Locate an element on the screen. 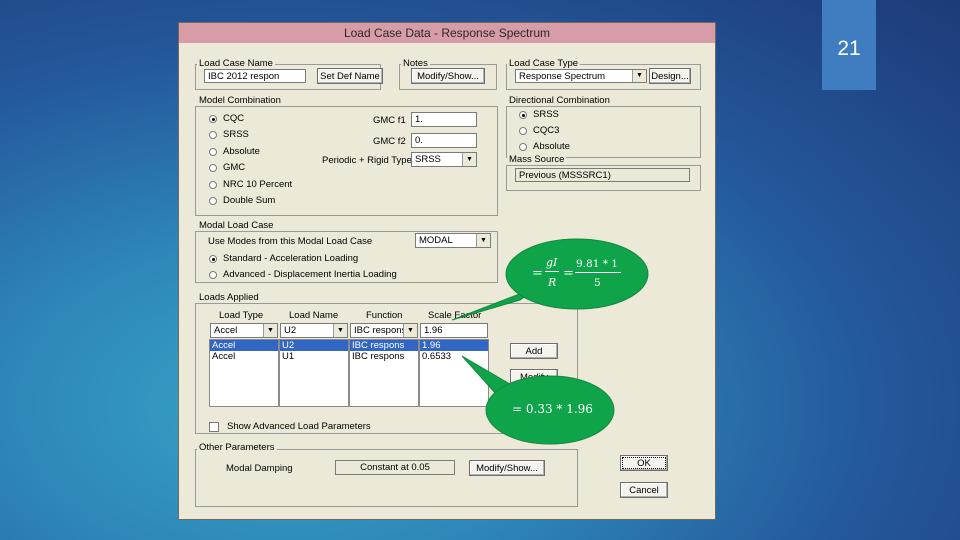 The height and width of the screenshot is (540, 960). formula-bottom: = 0.33 * 1.96 is located at coordinates (552, 409).